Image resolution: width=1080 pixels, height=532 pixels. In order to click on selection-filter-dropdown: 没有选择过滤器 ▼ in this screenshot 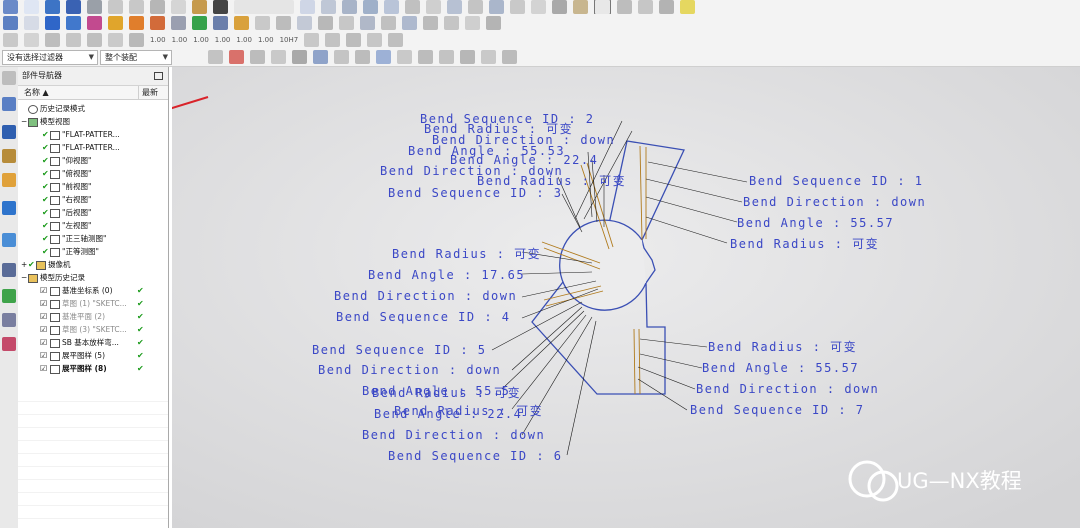, I will do `click(50, 57)`.